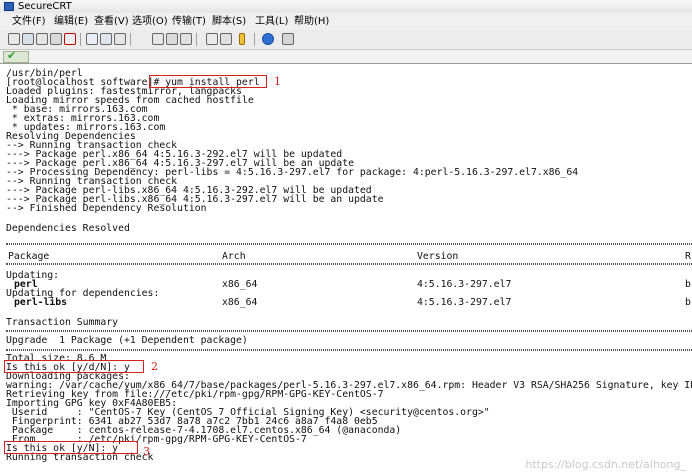  What do you see at coordinates (62, 322) in the screenshot?
I see `transaction-summary-title: Transaction Summary` at bounding box center [62, 322].